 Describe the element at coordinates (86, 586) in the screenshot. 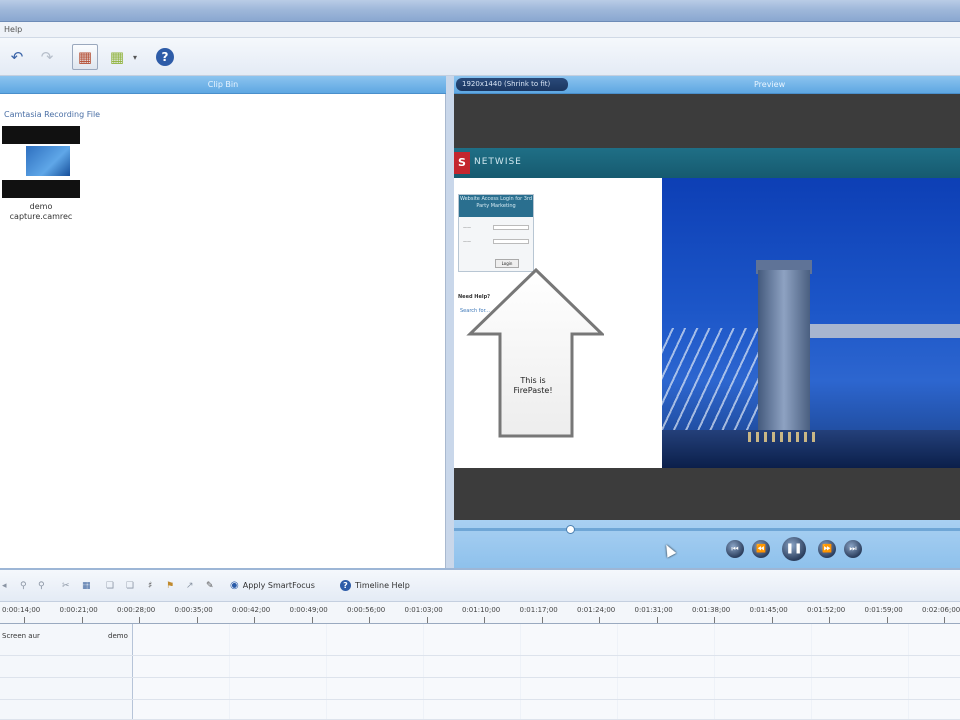

I see `storyboard-icon: ▦` at that location.